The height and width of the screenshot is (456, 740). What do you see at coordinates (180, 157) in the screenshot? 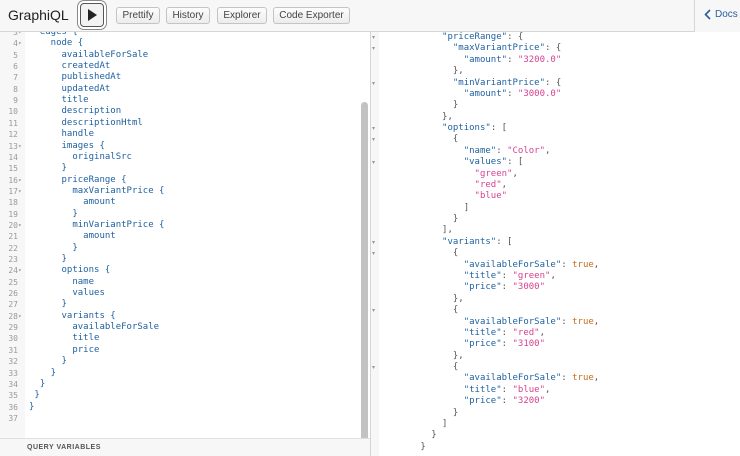
I see `code-line: 14 originalSrc` at bounding box center [180, 157].